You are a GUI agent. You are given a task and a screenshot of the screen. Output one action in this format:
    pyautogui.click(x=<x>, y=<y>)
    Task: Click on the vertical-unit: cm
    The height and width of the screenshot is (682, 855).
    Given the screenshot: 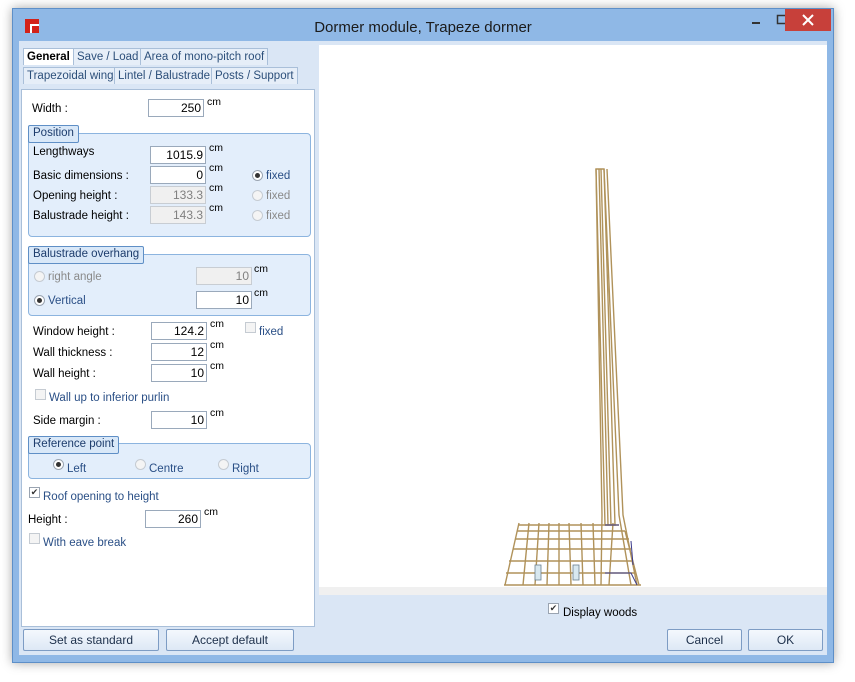 What is the action you would take?
    pyautogui.click(x=261, y=293)
    